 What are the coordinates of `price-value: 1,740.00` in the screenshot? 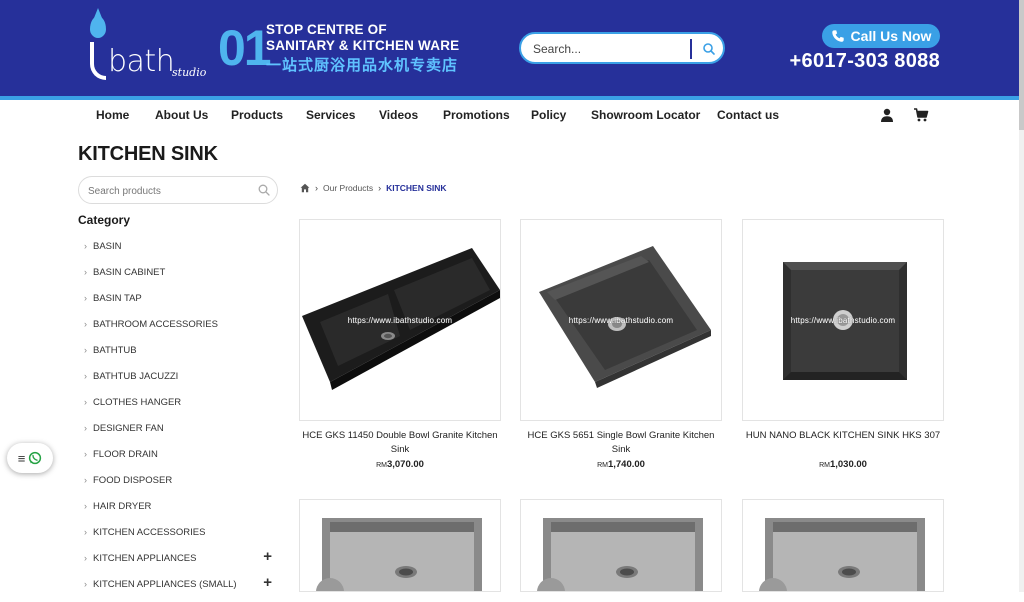 It's located at (626, 464).